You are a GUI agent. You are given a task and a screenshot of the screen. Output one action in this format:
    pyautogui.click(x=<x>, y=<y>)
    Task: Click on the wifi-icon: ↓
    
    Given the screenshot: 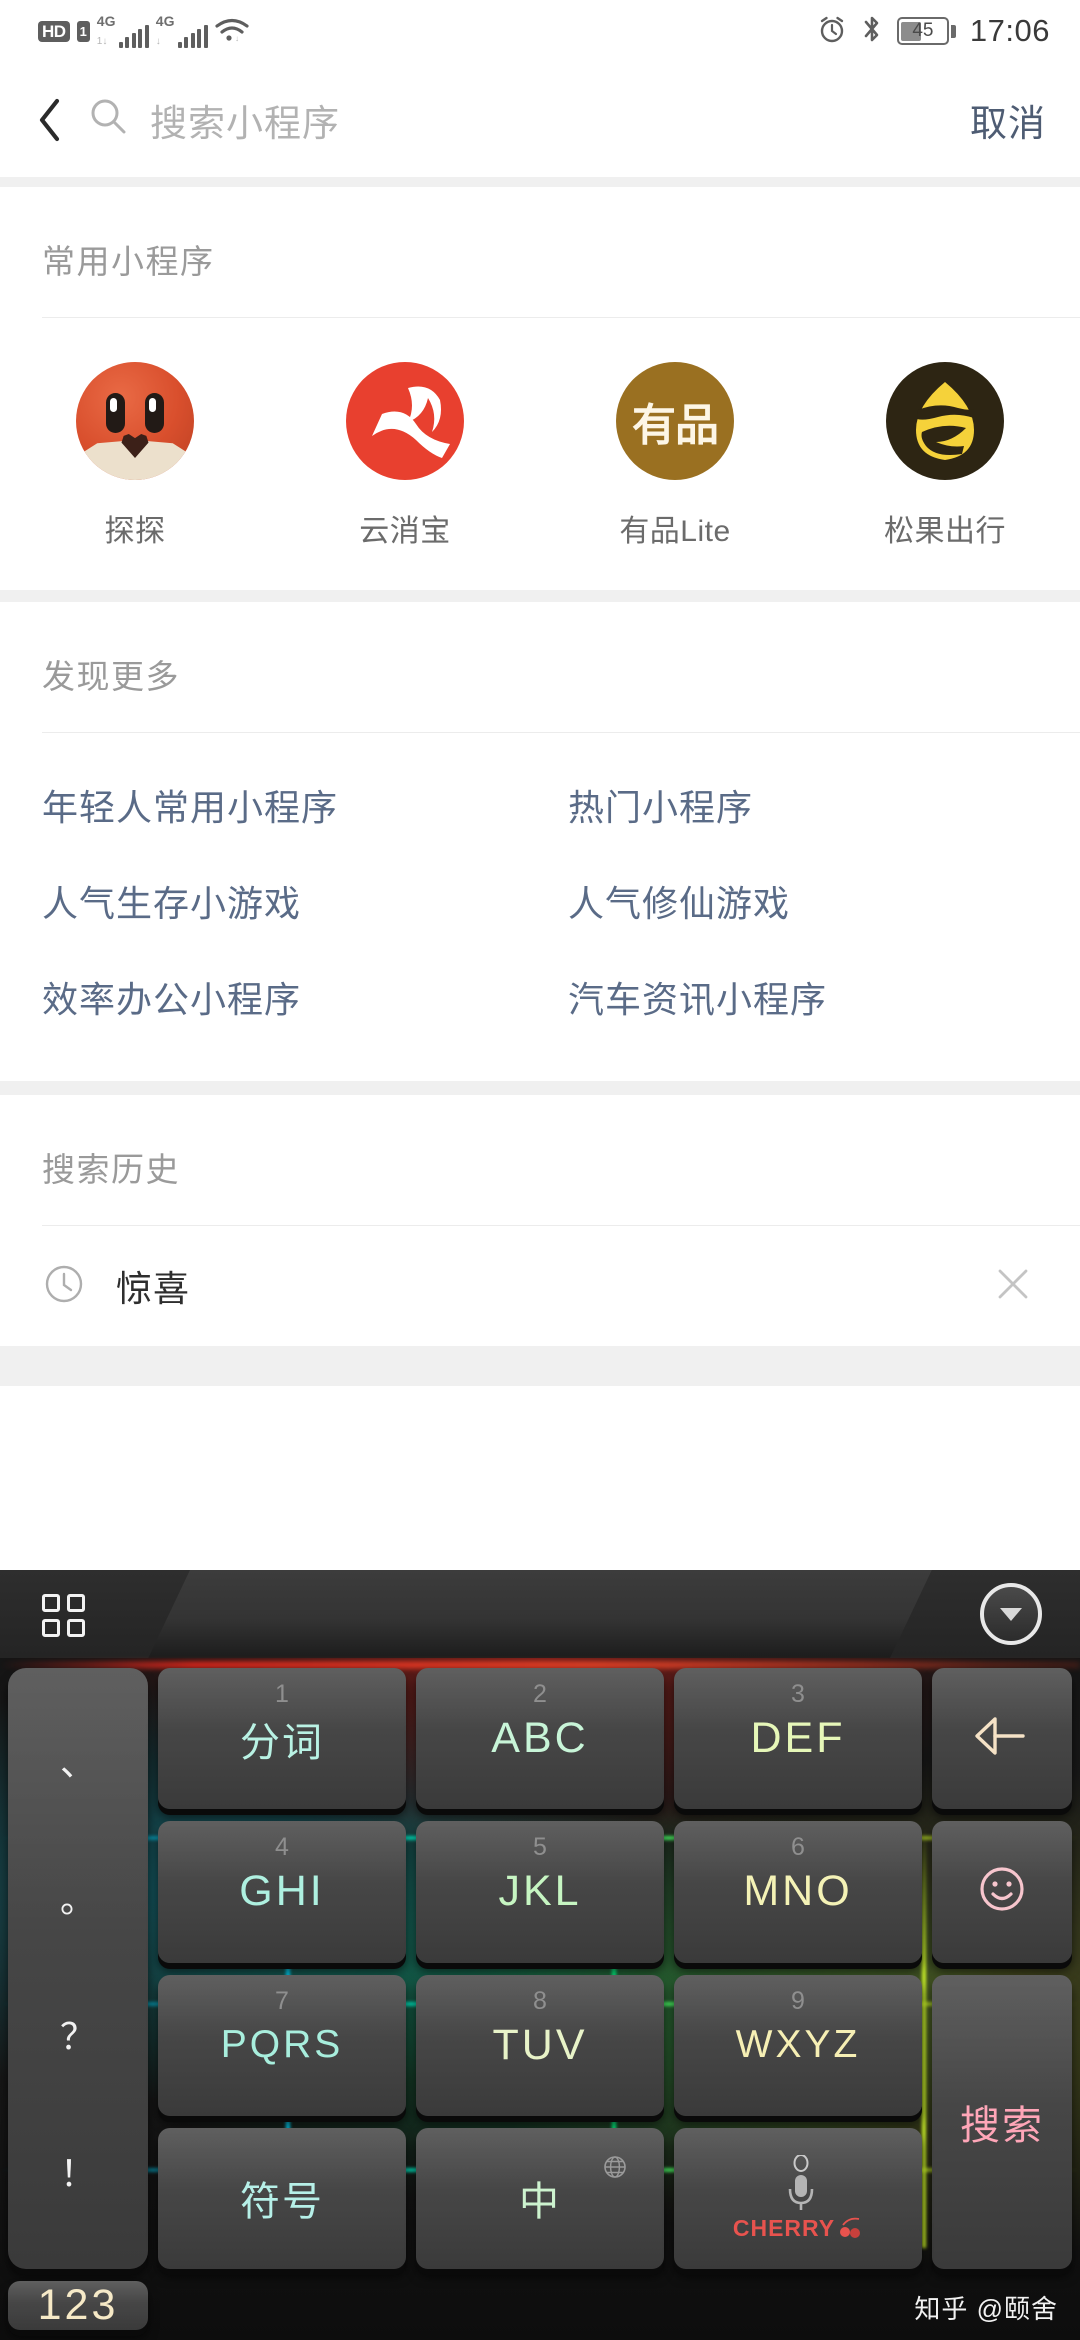 What is the action you would take?
    pyautogui.click(x=232, y=31)
    